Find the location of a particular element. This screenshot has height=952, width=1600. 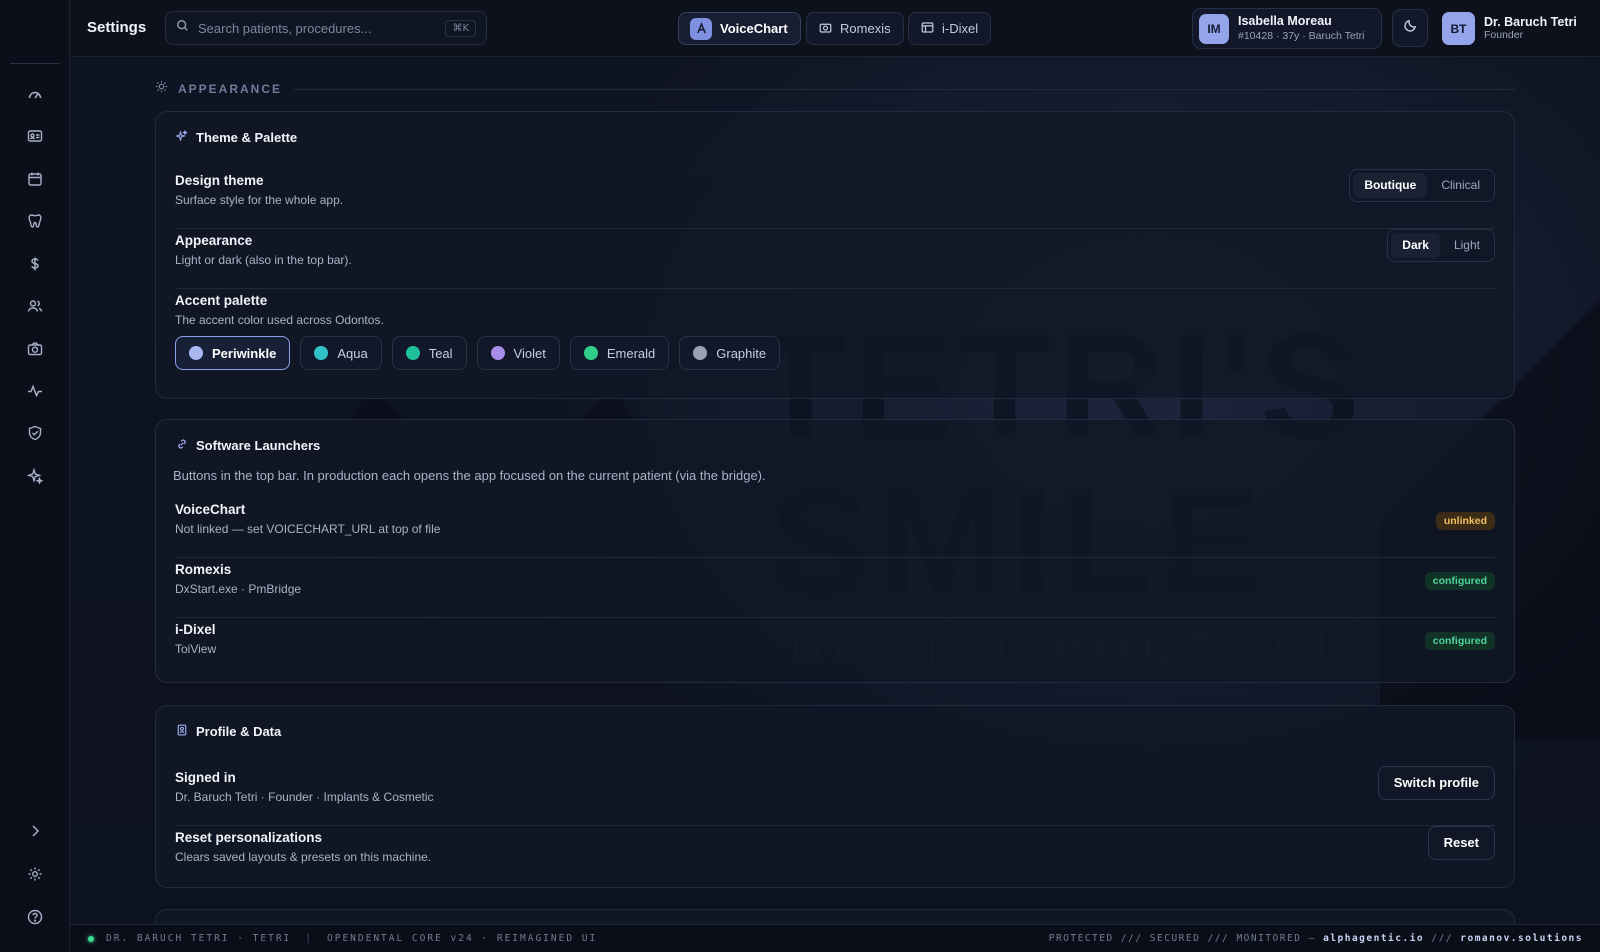

launcher-label: i-Dixel is located at coordinates (960, 28).